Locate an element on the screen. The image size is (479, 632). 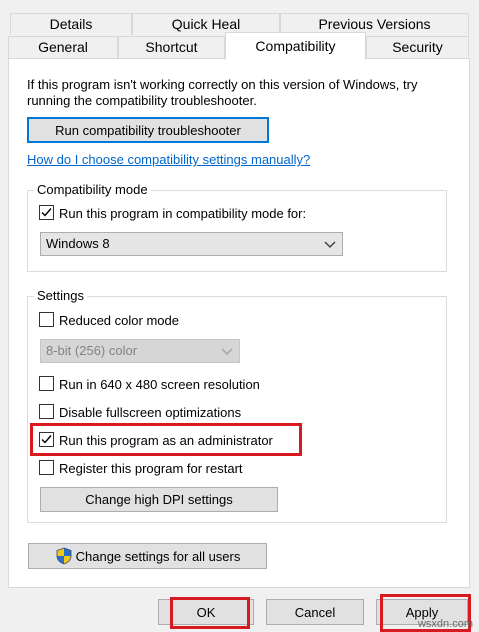
register-restart-checkbox is located at coordinates (46, 467).